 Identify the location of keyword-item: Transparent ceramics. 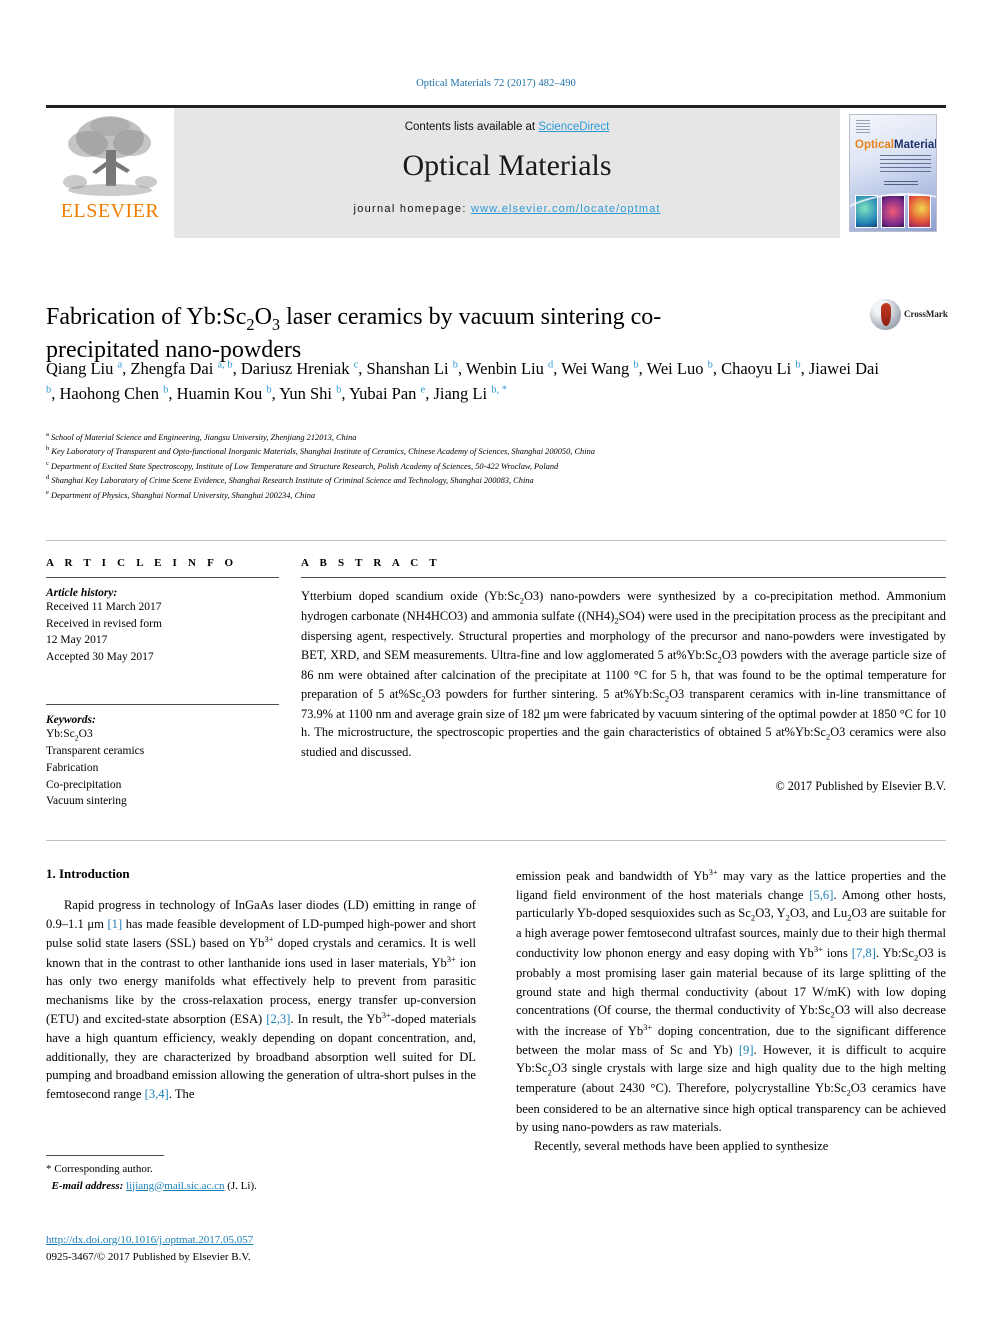
(95, 751).